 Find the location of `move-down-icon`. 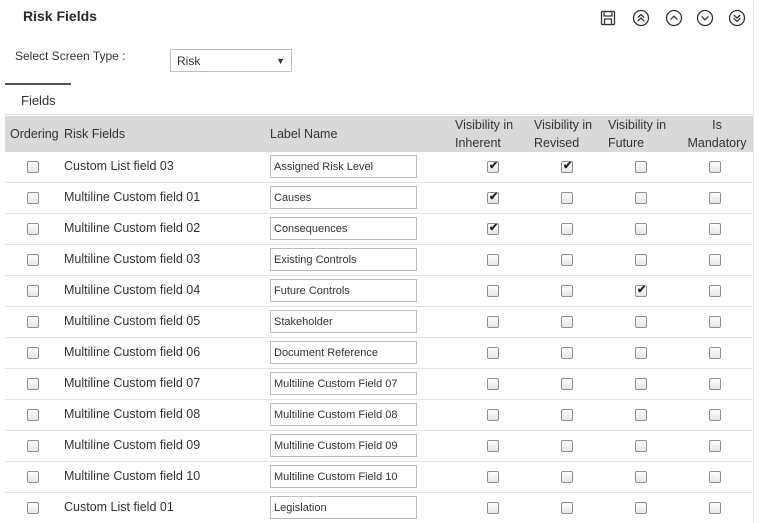

move-down-icon is located at coordinates (705, 18).